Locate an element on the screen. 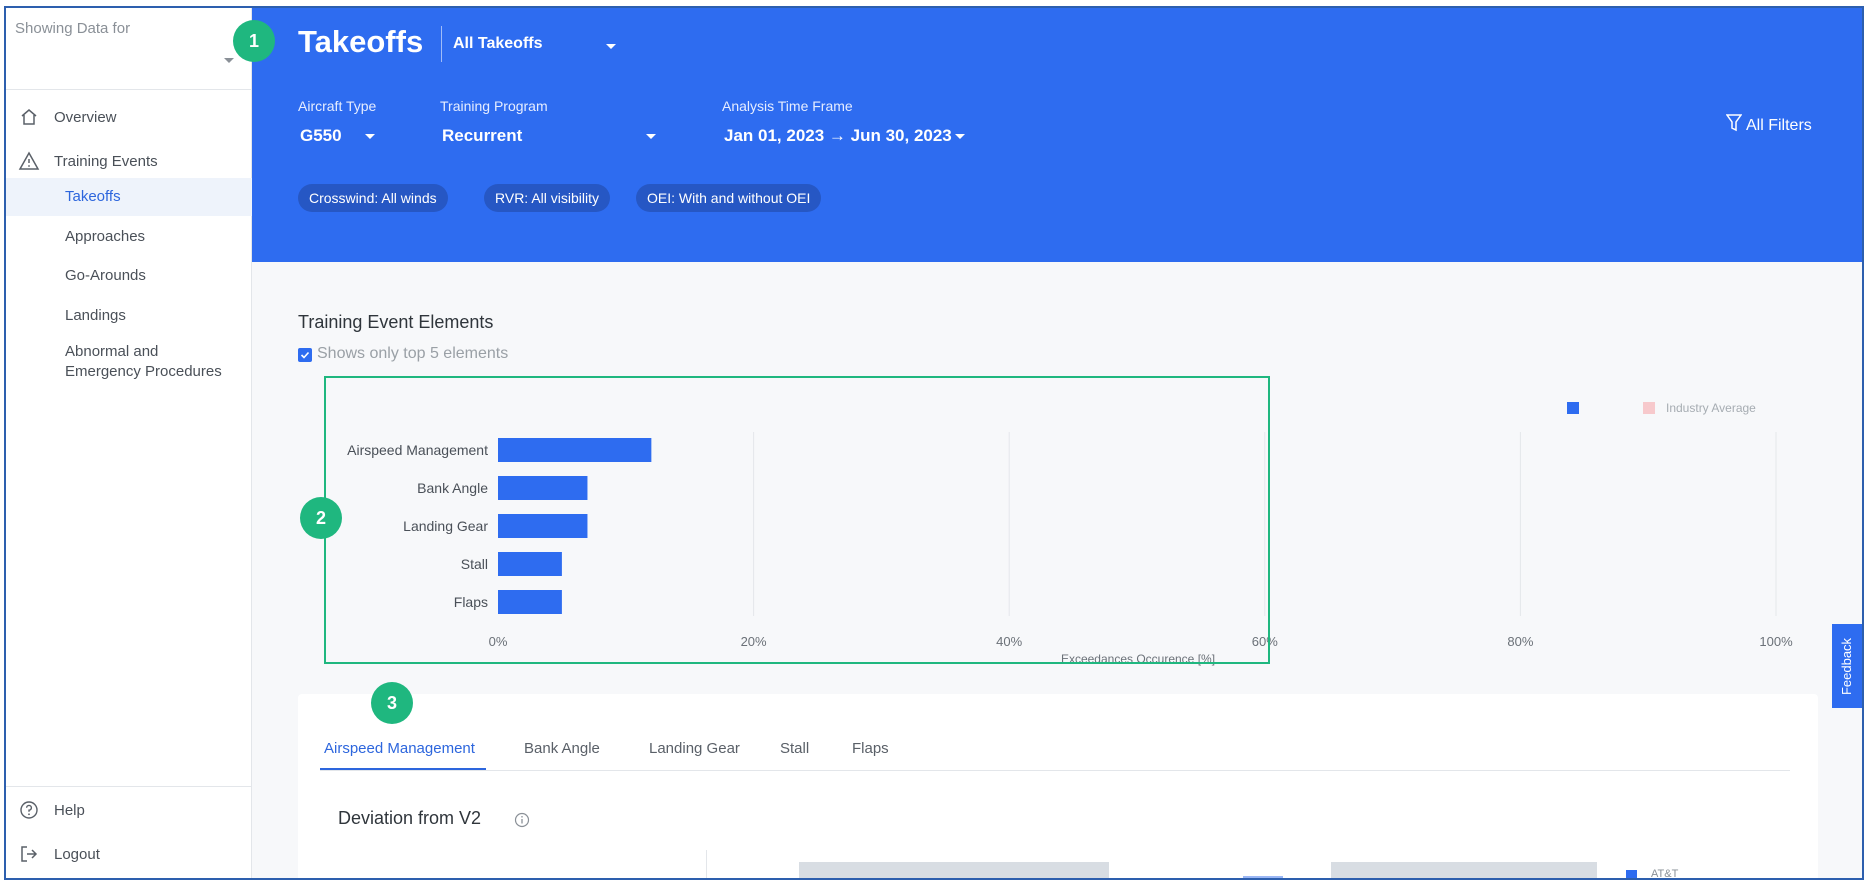 This screenshot has height=884, width=1871. callout-3: 3 is located at coordinates (392, 703).